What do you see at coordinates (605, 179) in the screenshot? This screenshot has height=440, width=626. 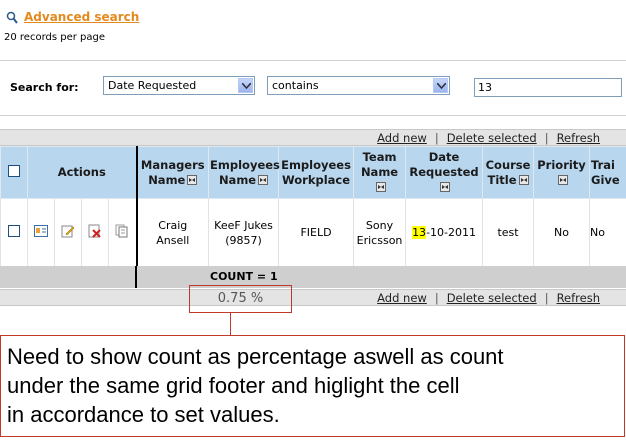 I see `header-label: Give` at bounding box center [605, 179].